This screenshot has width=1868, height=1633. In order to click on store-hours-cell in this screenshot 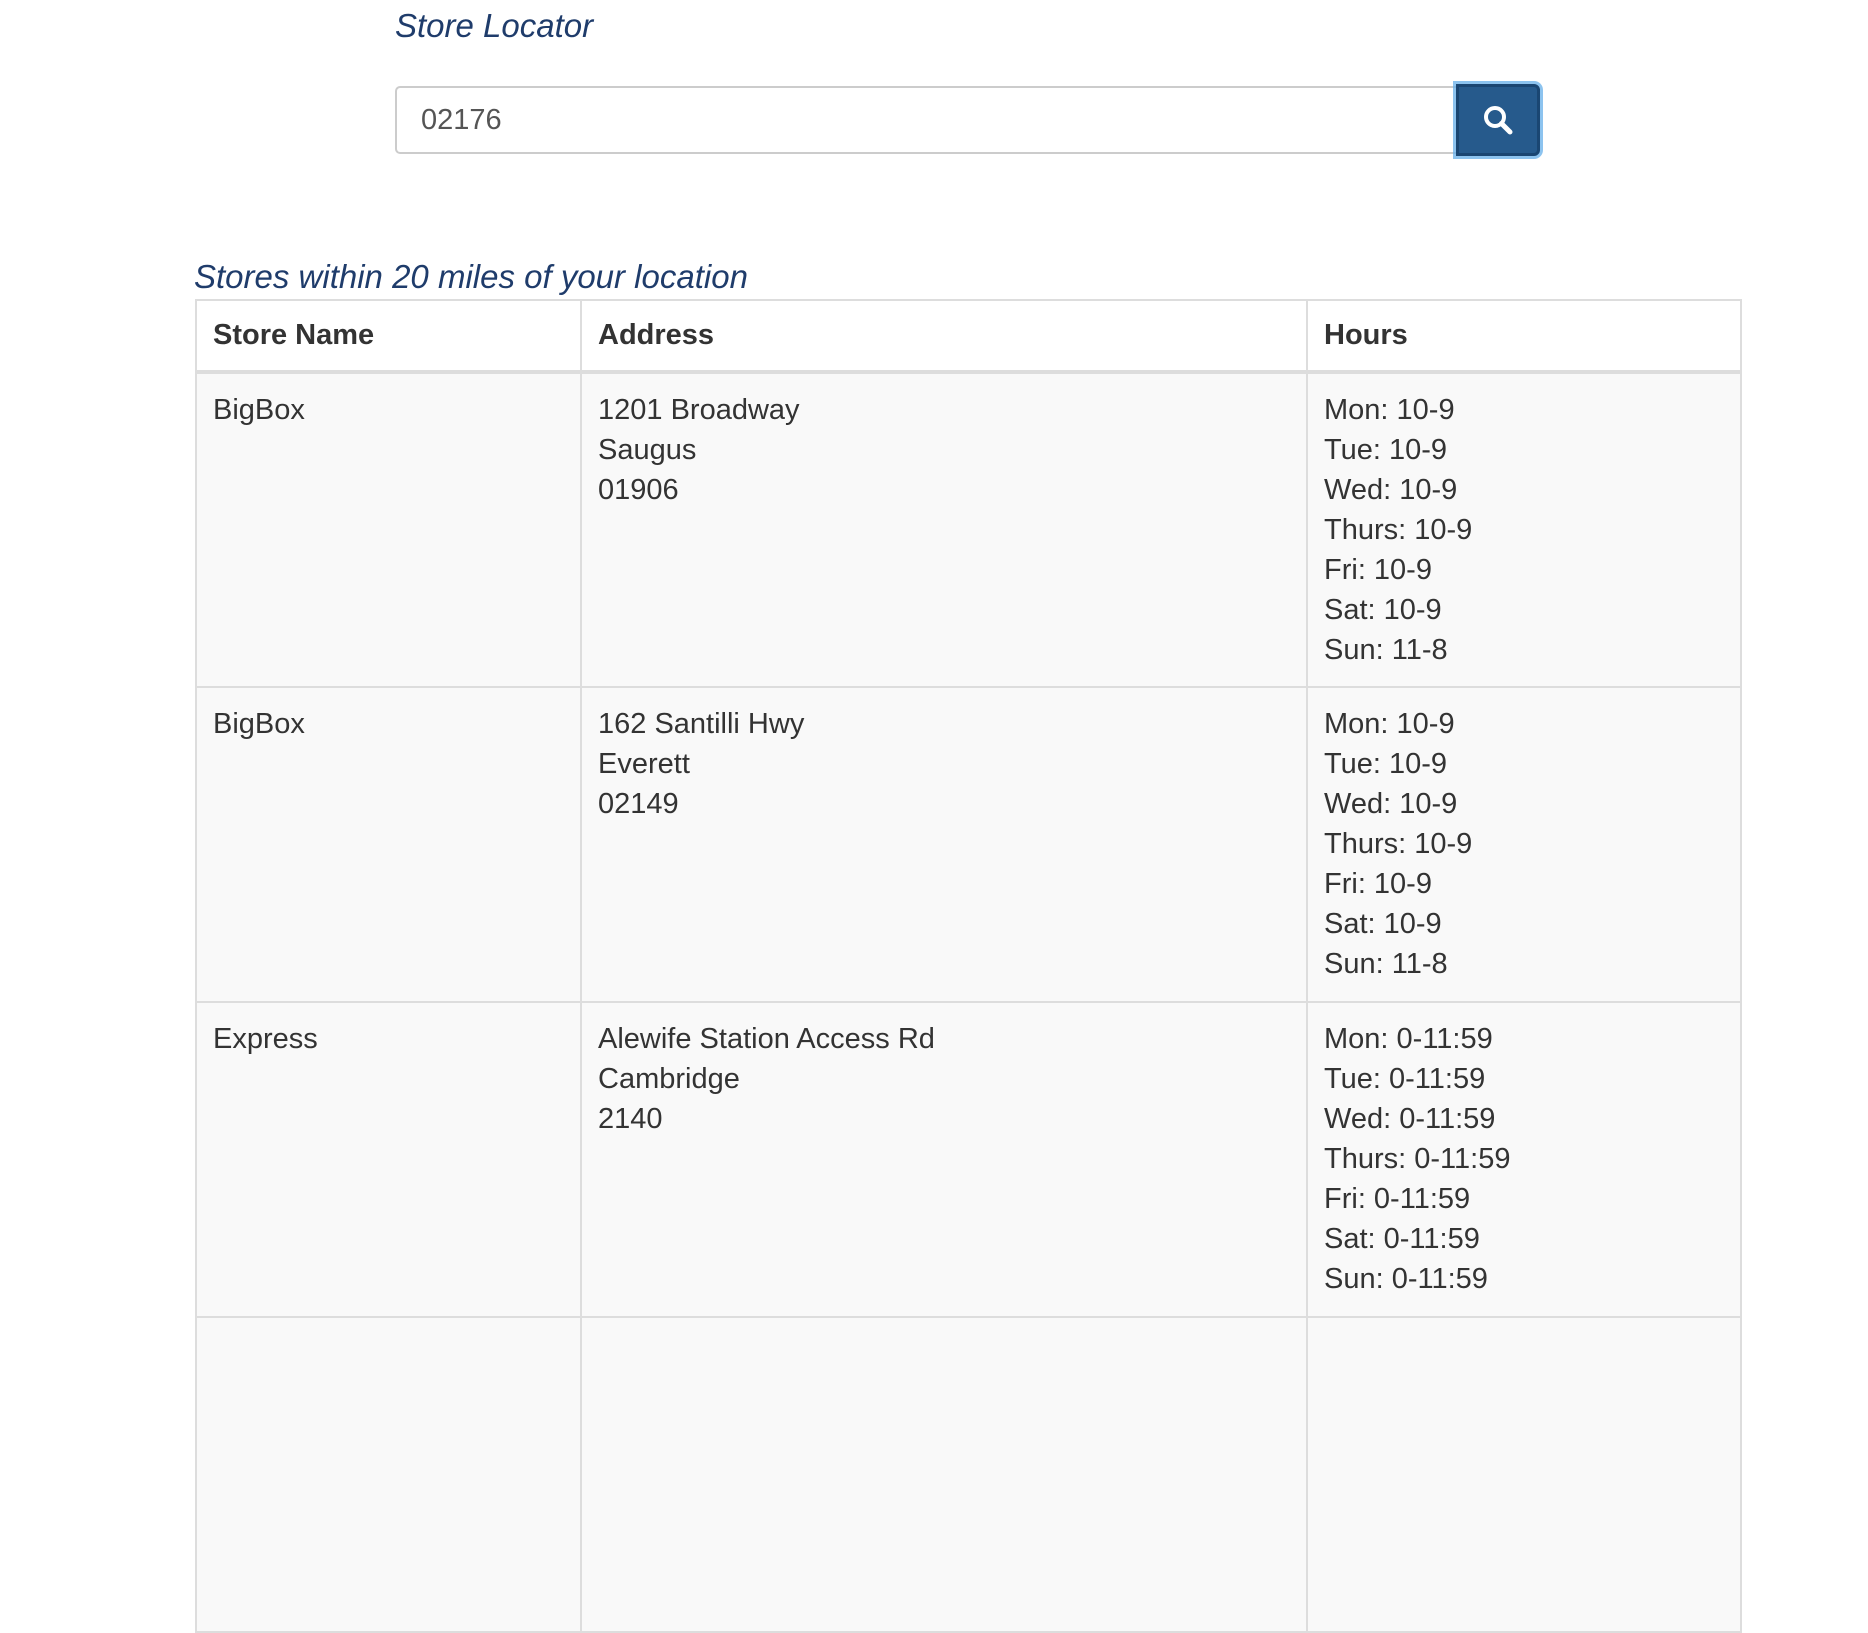, I will do `click(1524, 1474)`.